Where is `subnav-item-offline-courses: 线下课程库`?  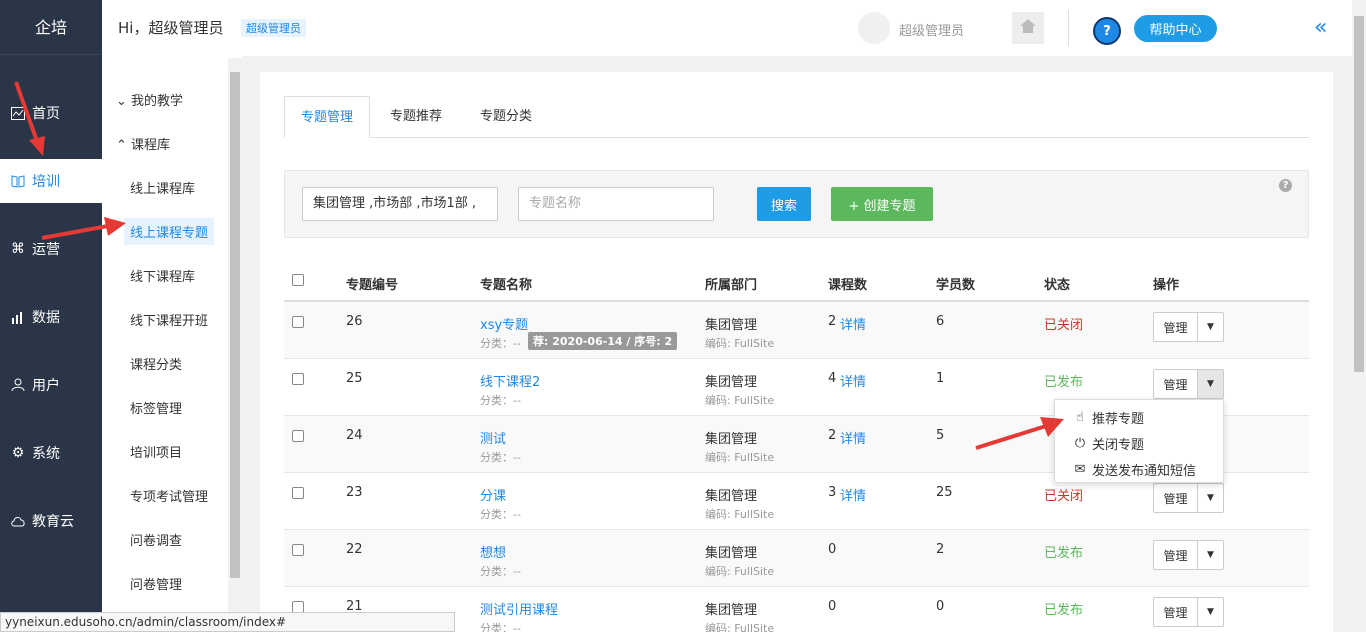
subnav-item-offline-courses: 线下课程库 is located at coordinates (162, 275).